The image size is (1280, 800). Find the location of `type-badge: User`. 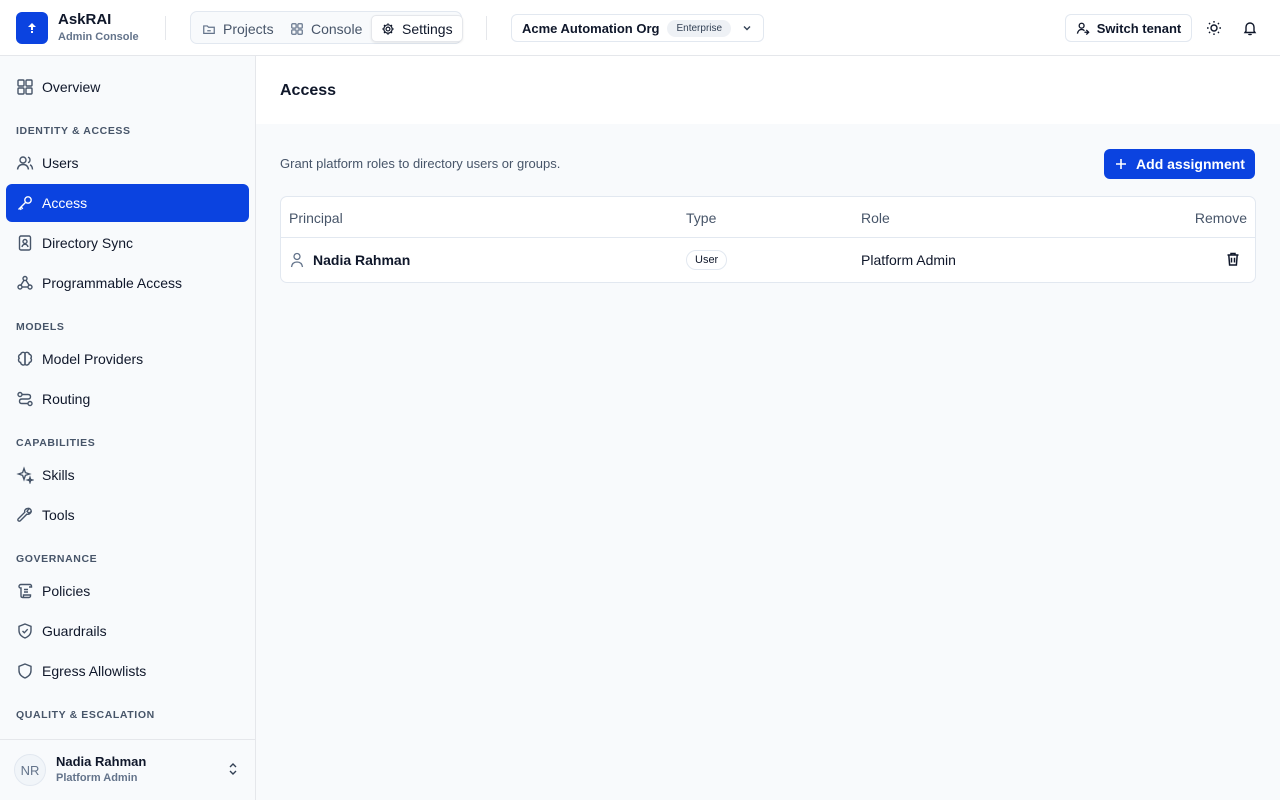

type-badge: User is located at coordinates (707, 260).